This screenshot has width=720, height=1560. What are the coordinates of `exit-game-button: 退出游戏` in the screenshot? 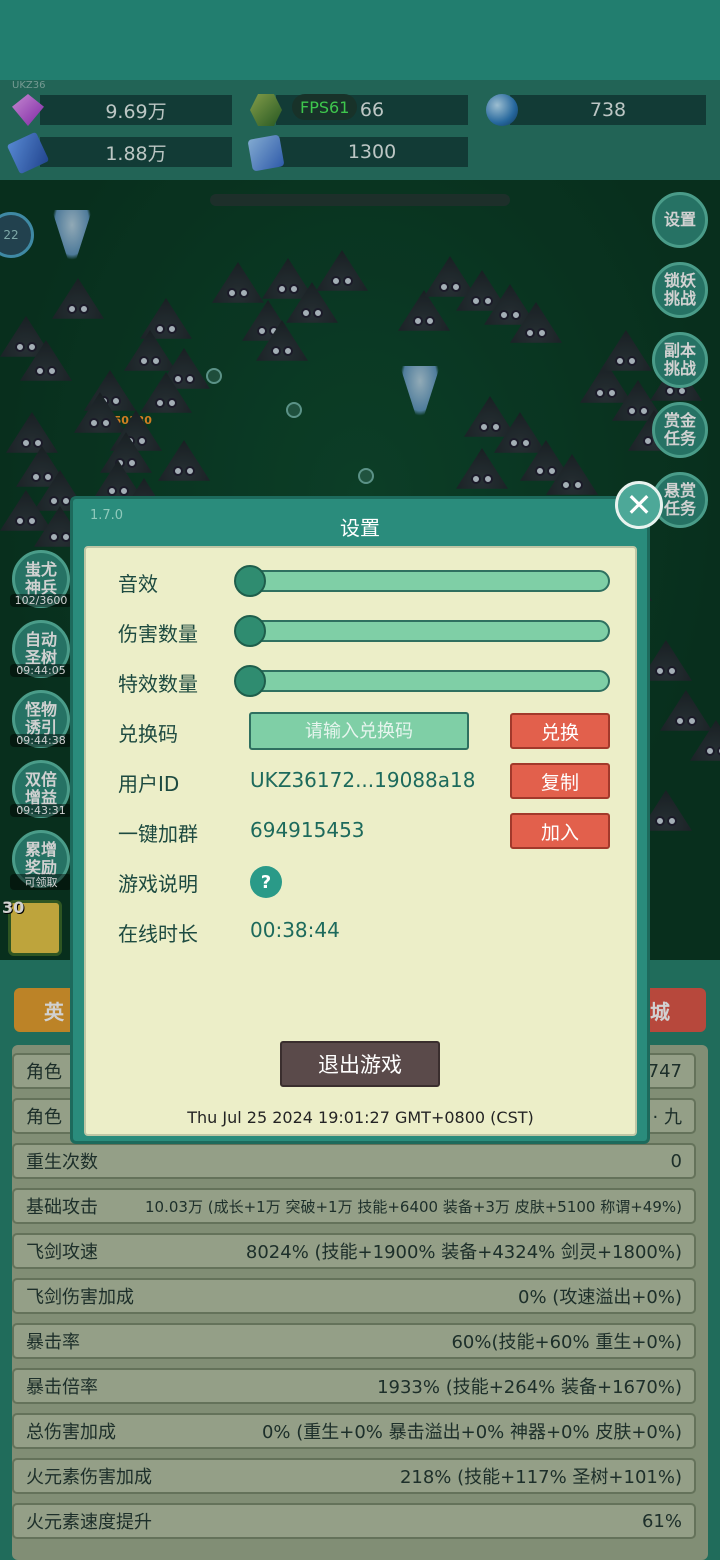 It's located at (360, 1064).